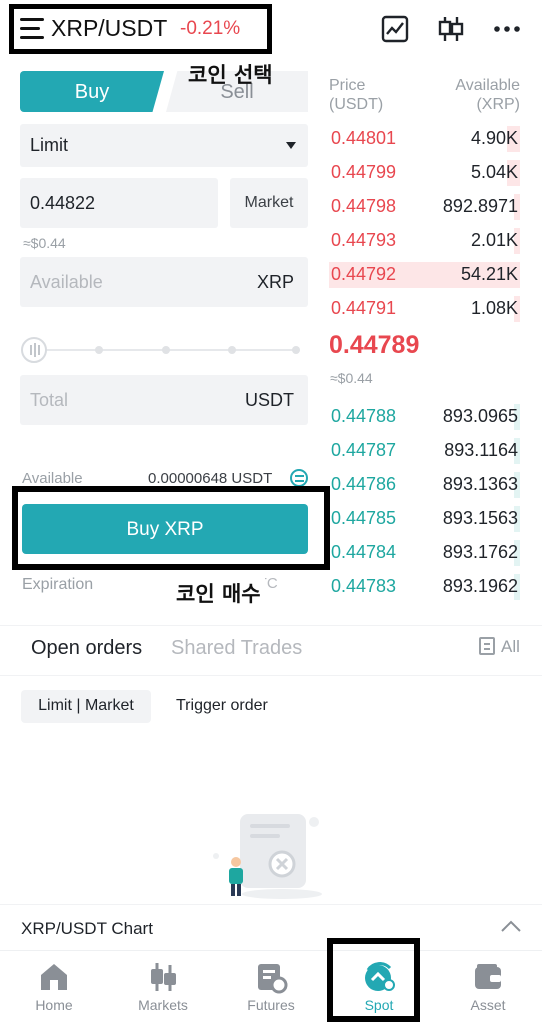  I want to click on amount-placeholder: Available, so click(66, 282).